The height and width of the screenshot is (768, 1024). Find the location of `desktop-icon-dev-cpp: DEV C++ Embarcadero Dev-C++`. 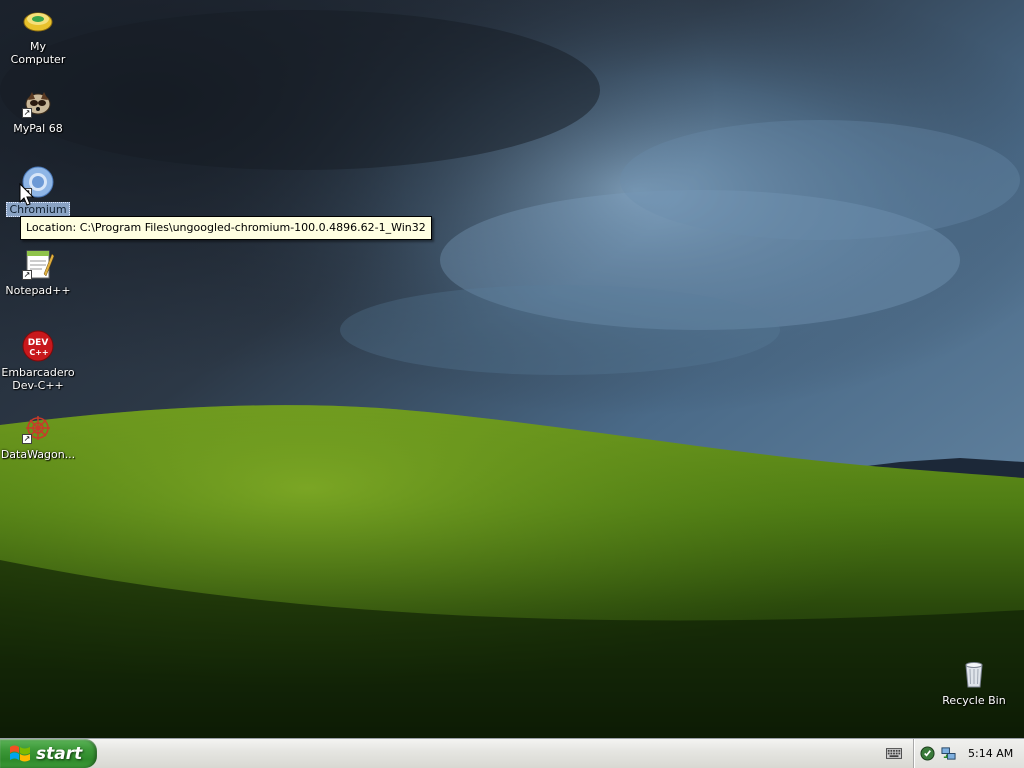

desktop-icon-dev-cpp: DEV C++ Embarcadero Dev-C++ is located at coordinates (38, 361).